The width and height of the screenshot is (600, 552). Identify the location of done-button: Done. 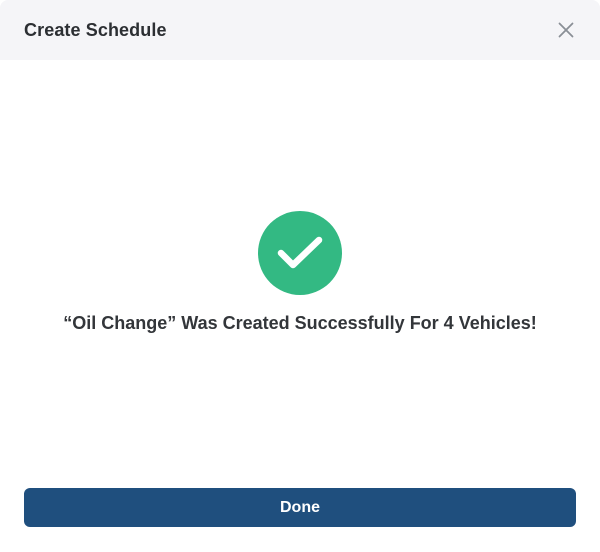
(300, 507).